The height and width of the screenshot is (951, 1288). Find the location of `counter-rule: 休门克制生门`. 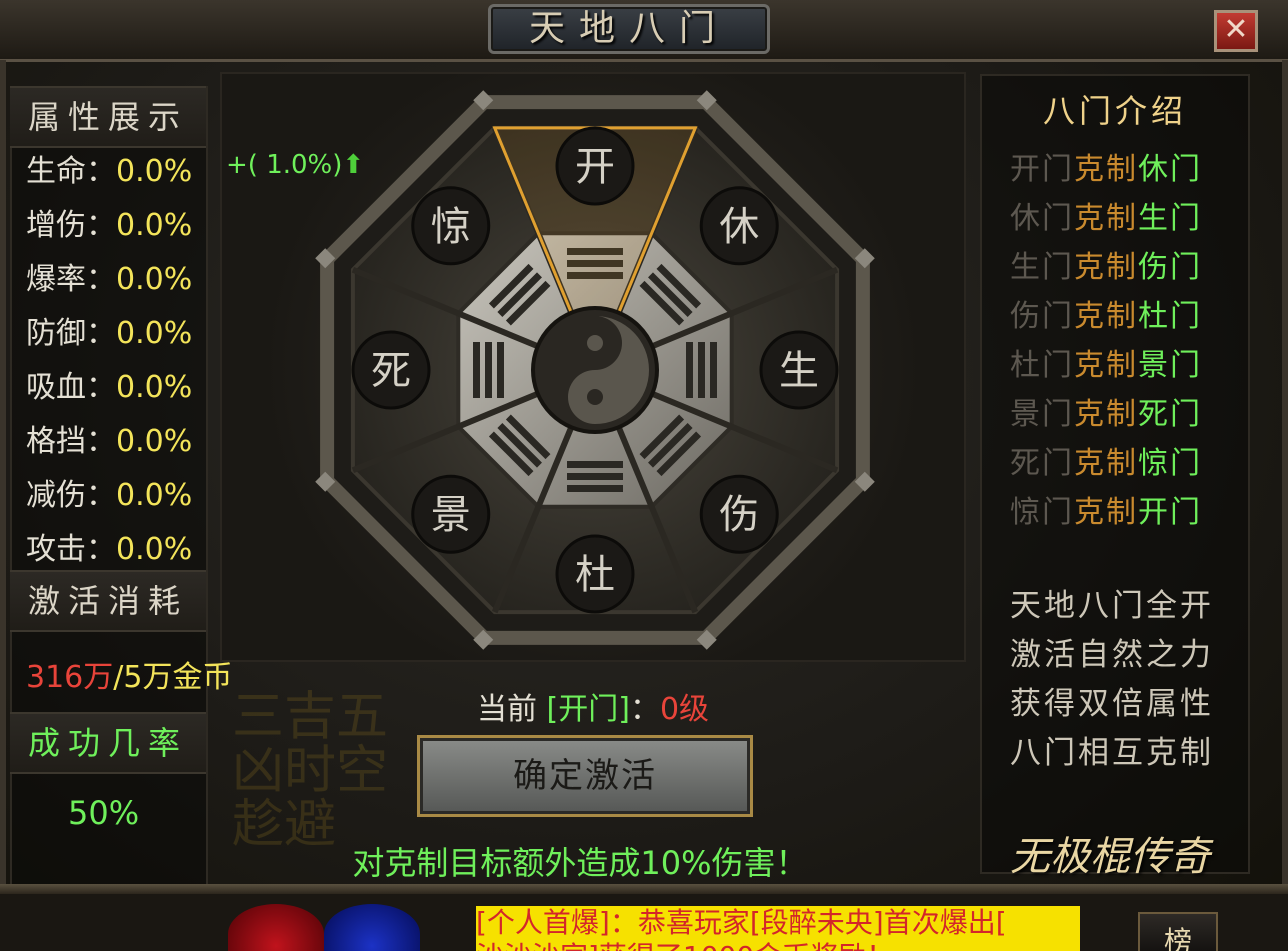

counter-rule: 休门克制生门 is located at coordinates (1106, 218).